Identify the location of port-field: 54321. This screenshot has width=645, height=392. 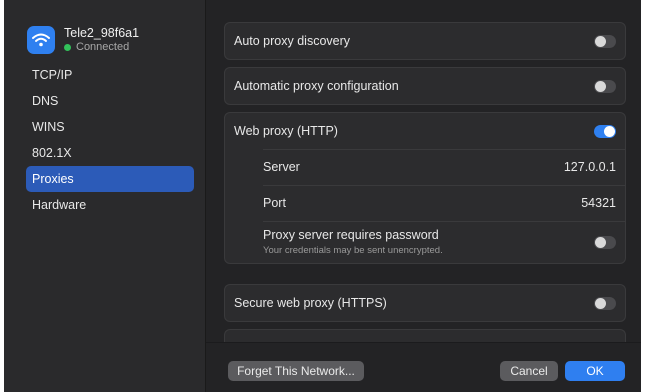
(598, 203).